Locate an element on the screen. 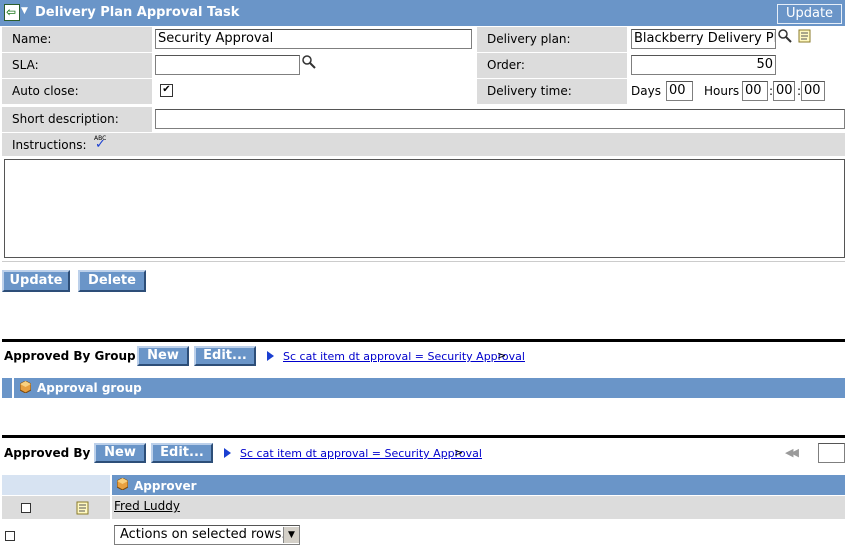 The width and height of the screenshot is (845, 557). days-input: 00 is located at coordinates (679, 91).